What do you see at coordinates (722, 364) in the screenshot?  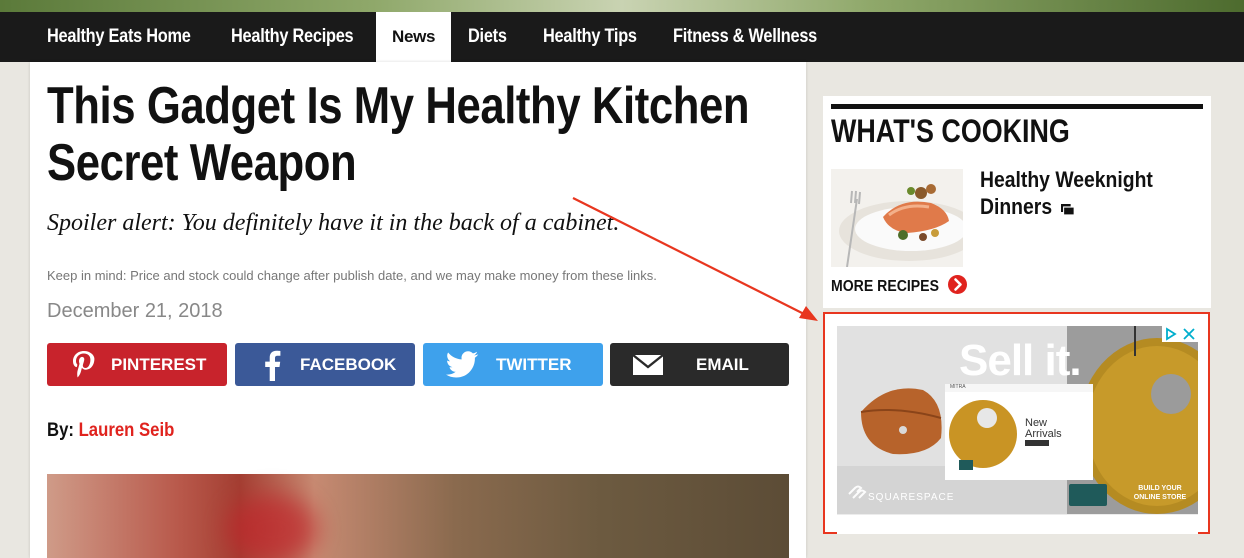 I see `email-label: EMAIL` at bounding box center [722, 364].